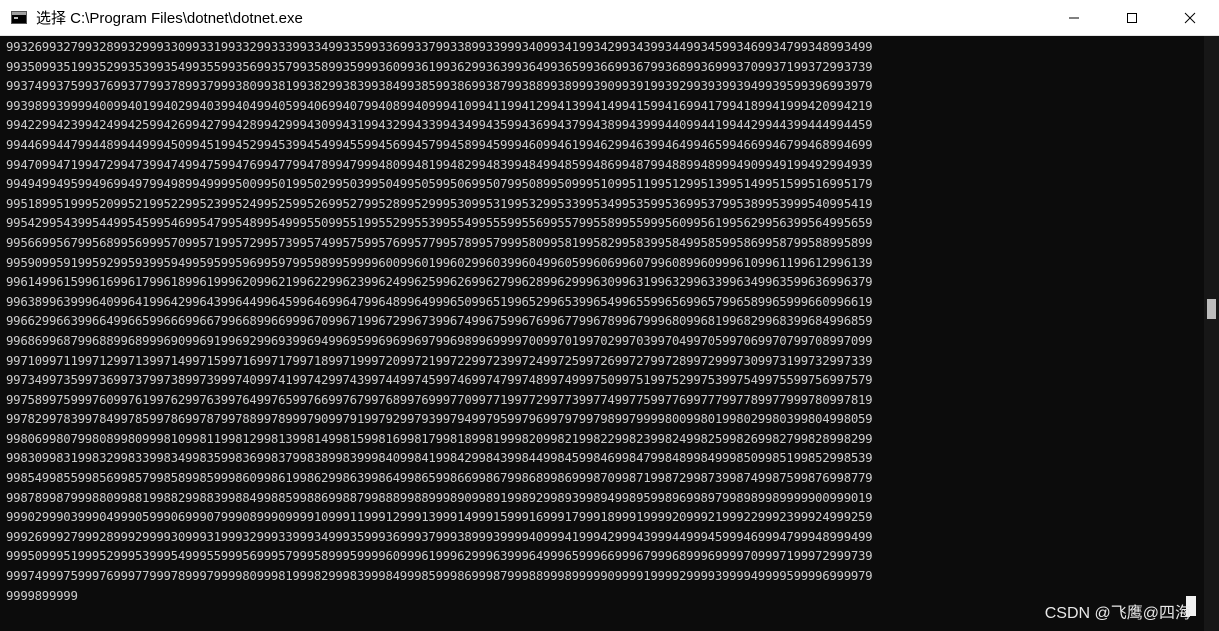 This screenshot has width=1219, height=631. What do you see at coordinates (609, 18) in the screenshot?
I see `title-bar: 选择 C:\Program Files\dotnet\dotnet.exe` at bounding box center [609, 18].